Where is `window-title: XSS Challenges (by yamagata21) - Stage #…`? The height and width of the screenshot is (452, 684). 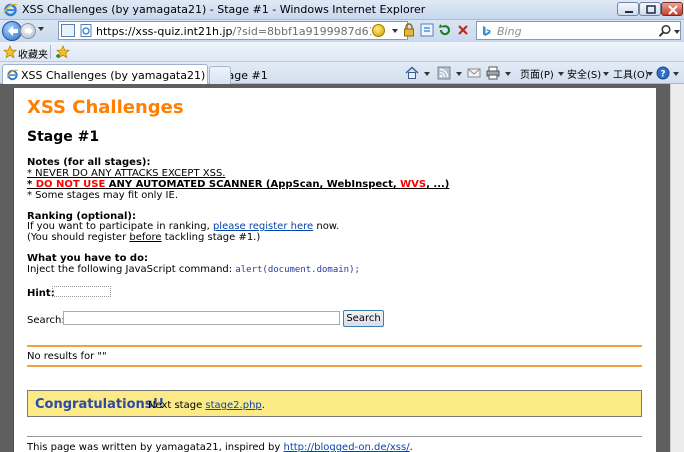
window-title: XSS Challenges (by yamagata21) - Stage #… is located at coordinates (224, 9).